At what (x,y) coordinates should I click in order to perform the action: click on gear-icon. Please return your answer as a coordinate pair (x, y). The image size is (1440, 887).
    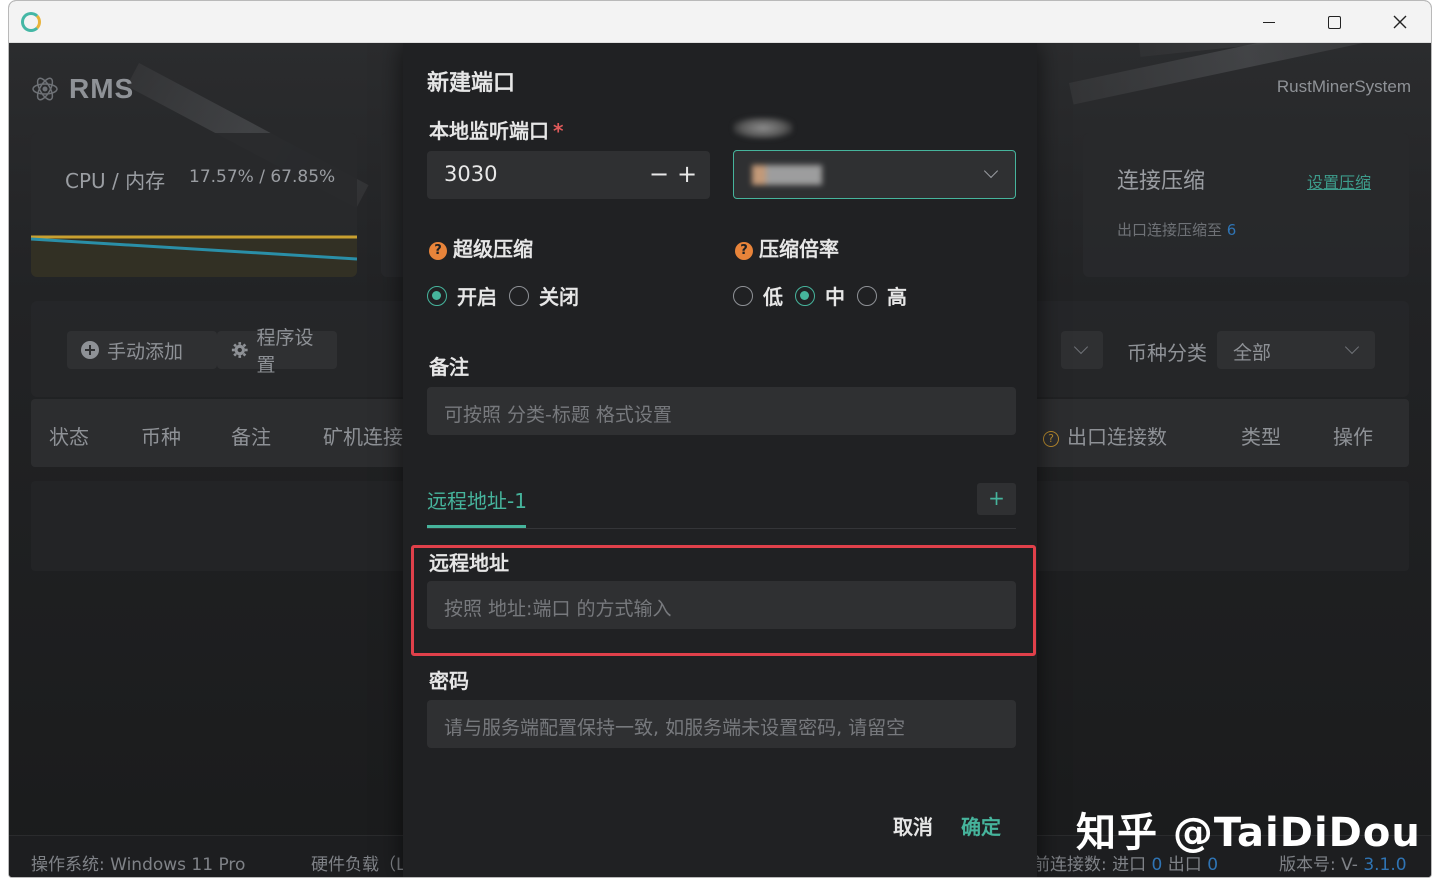
    Looking at the image, I should click on (239, 350).